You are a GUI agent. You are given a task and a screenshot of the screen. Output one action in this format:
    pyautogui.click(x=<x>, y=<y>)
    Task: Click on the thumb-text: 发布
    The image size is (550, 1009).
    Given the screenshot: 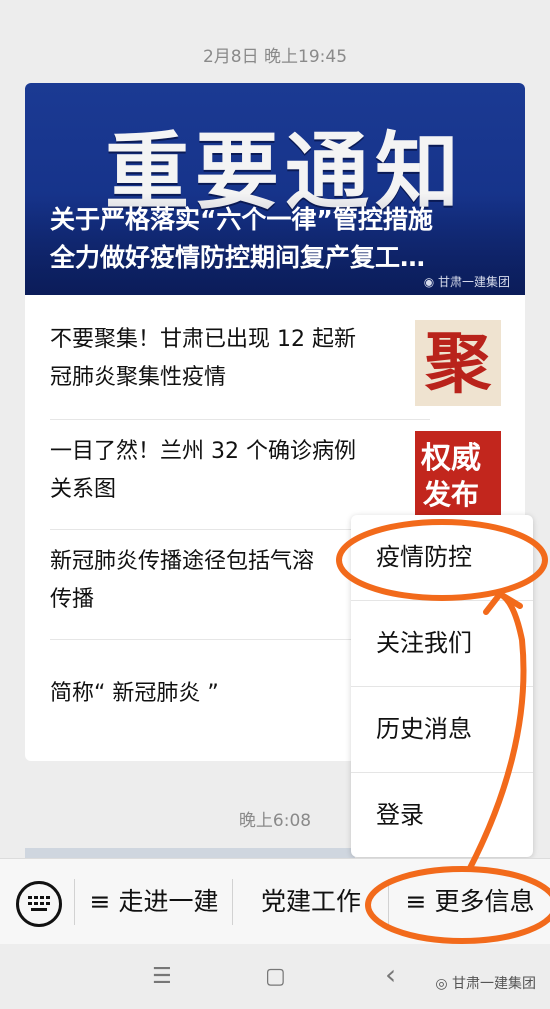 What is the action you would take?
    pyautogui.click(x=451, y=494)
    